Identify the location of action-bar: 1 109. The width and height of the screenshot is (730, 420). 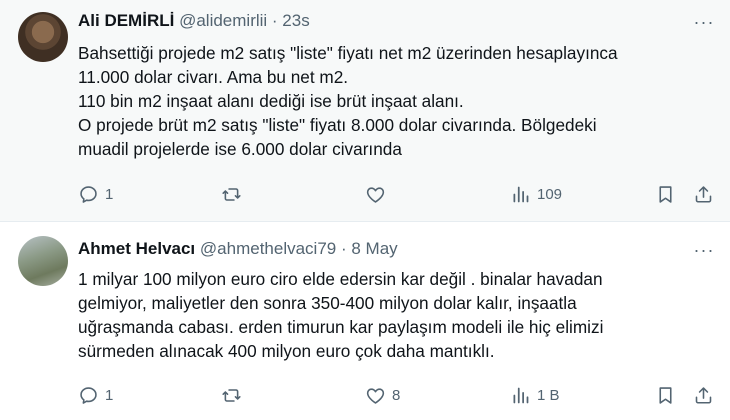
(398, 194).